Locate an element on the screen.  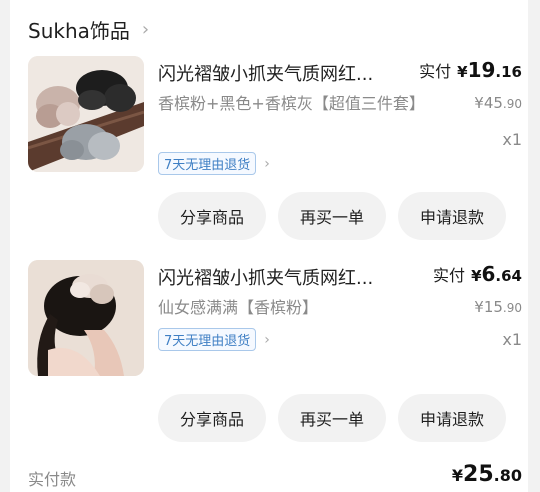
original-price: ¥15.90 is located at coordinates (498, 307).